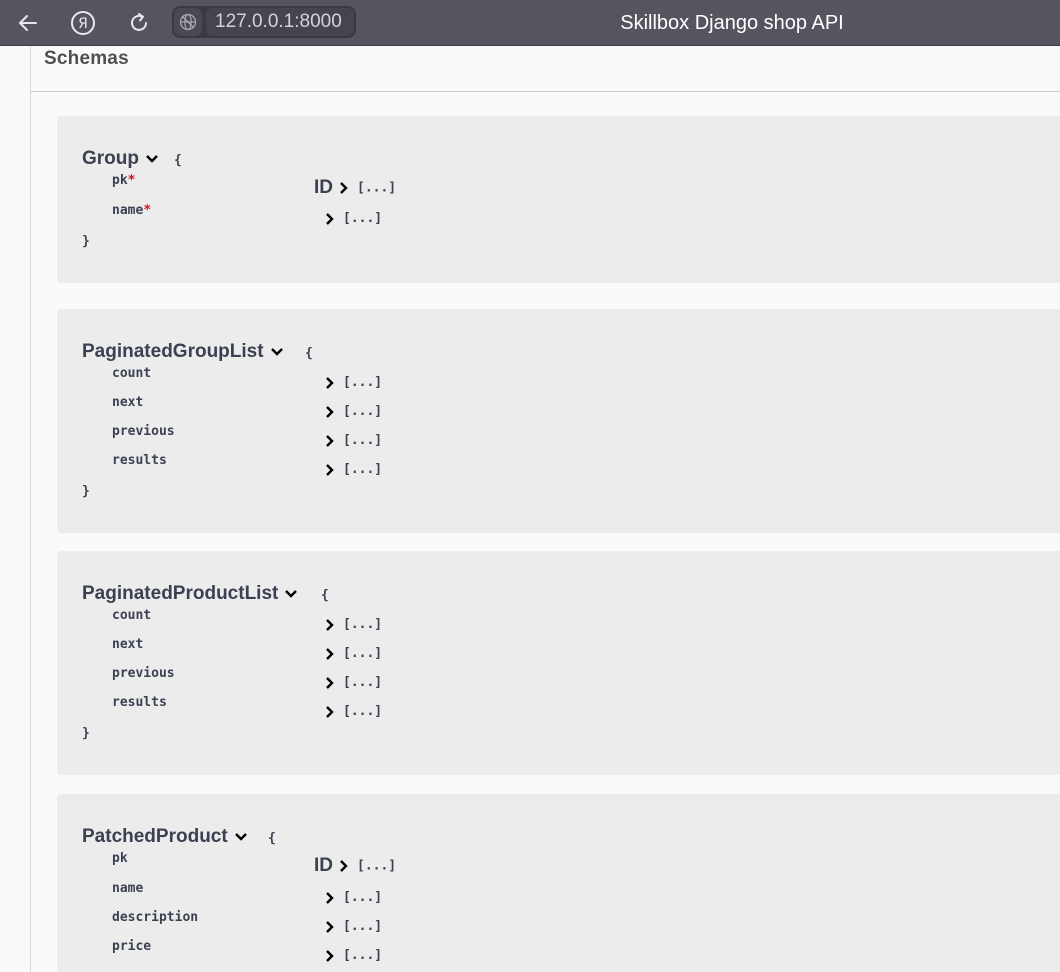  I want to click on model-name: PatchedProduct, so click(165, 837).